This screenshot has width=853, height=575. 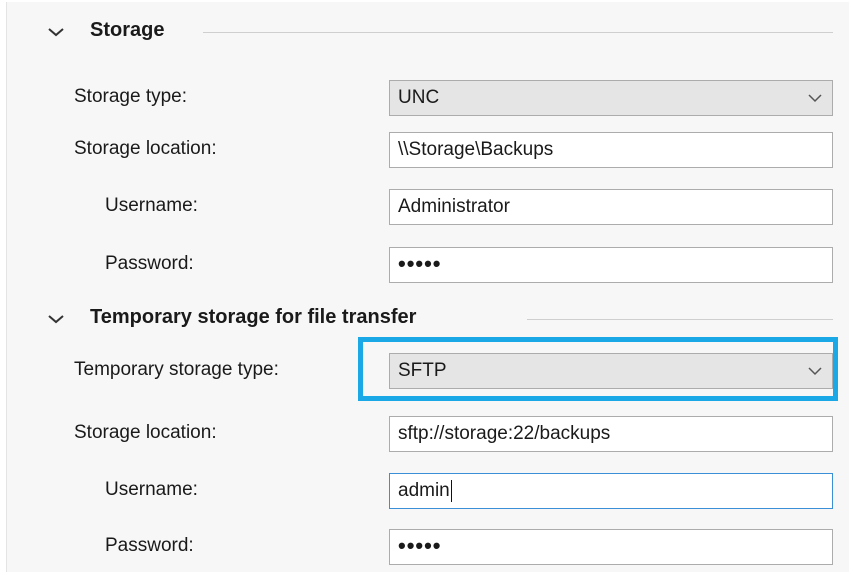 What do you see at coordinates (151, 489) in the screenshot?
I see `temp-username-label: Username:` at bounding box center [151, 489].